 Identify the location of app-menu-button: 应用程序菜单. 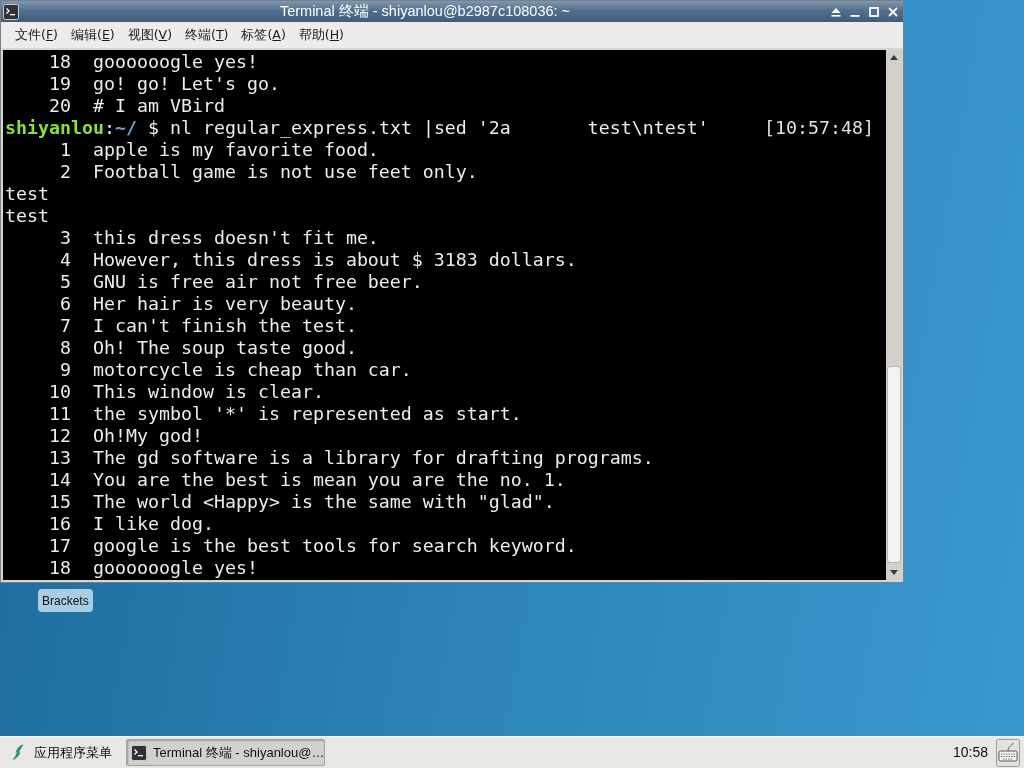
(62, 752).